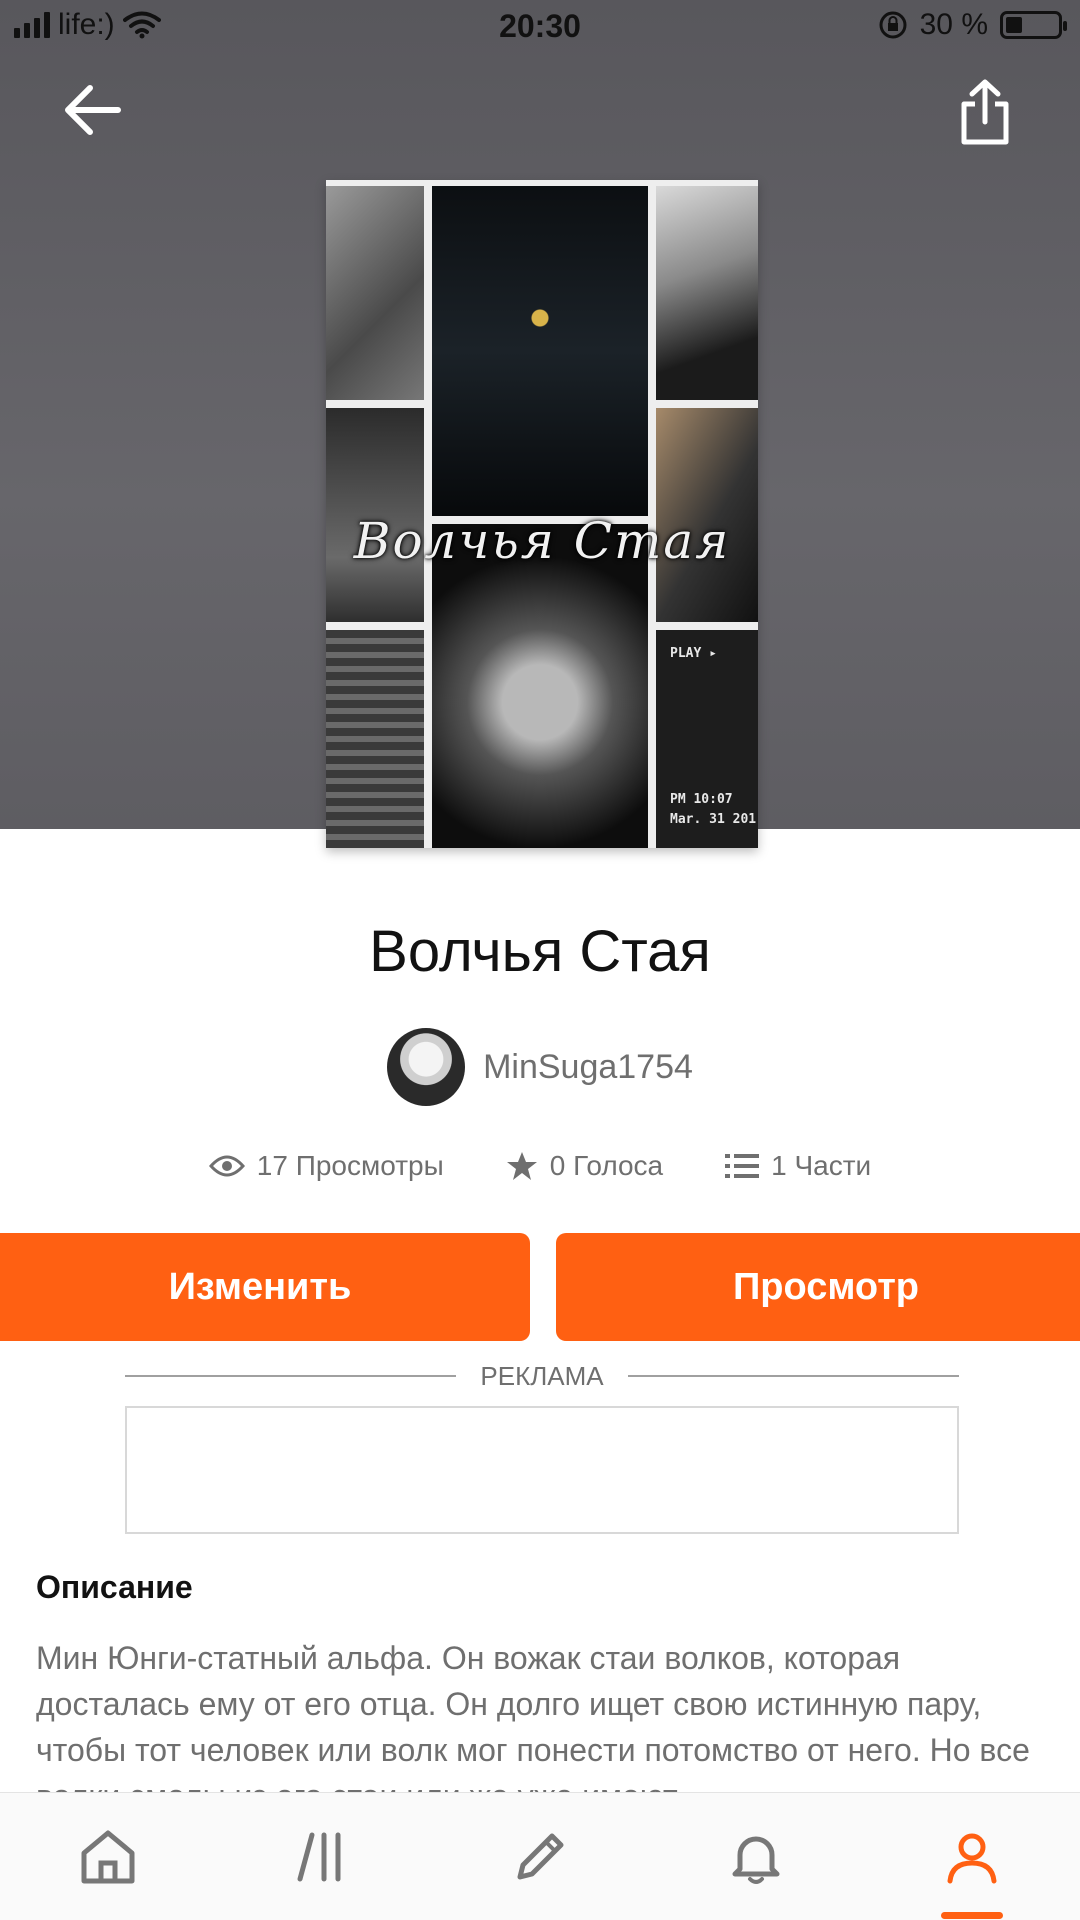  I want to click on cover-time-text: PM 10:07, so click(701, 799).